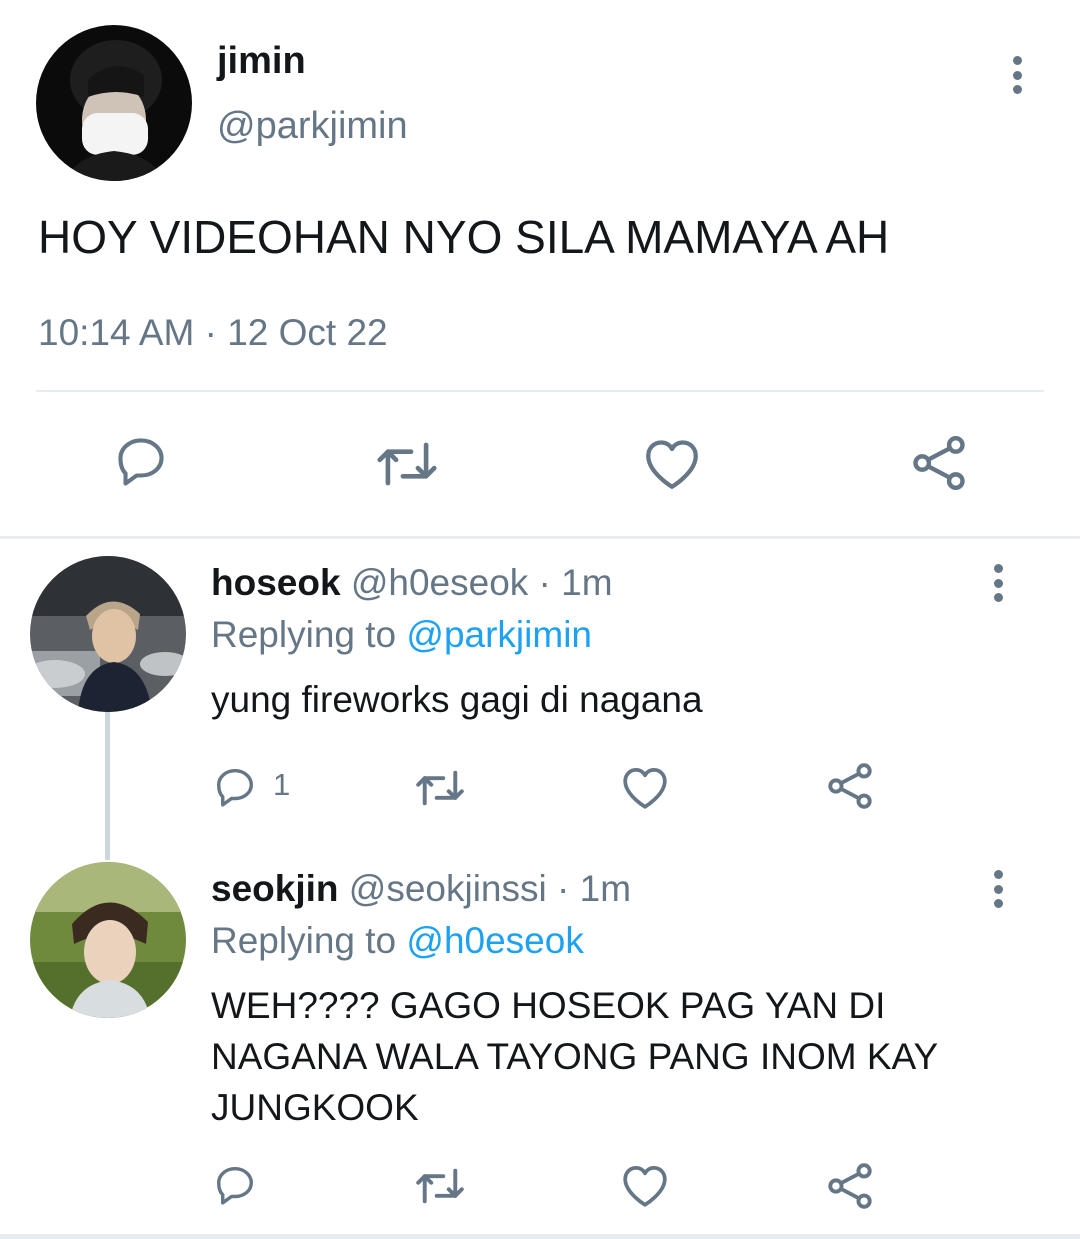  I want to click on replying-to: Replying to @parkjimin, so click(401, 635).